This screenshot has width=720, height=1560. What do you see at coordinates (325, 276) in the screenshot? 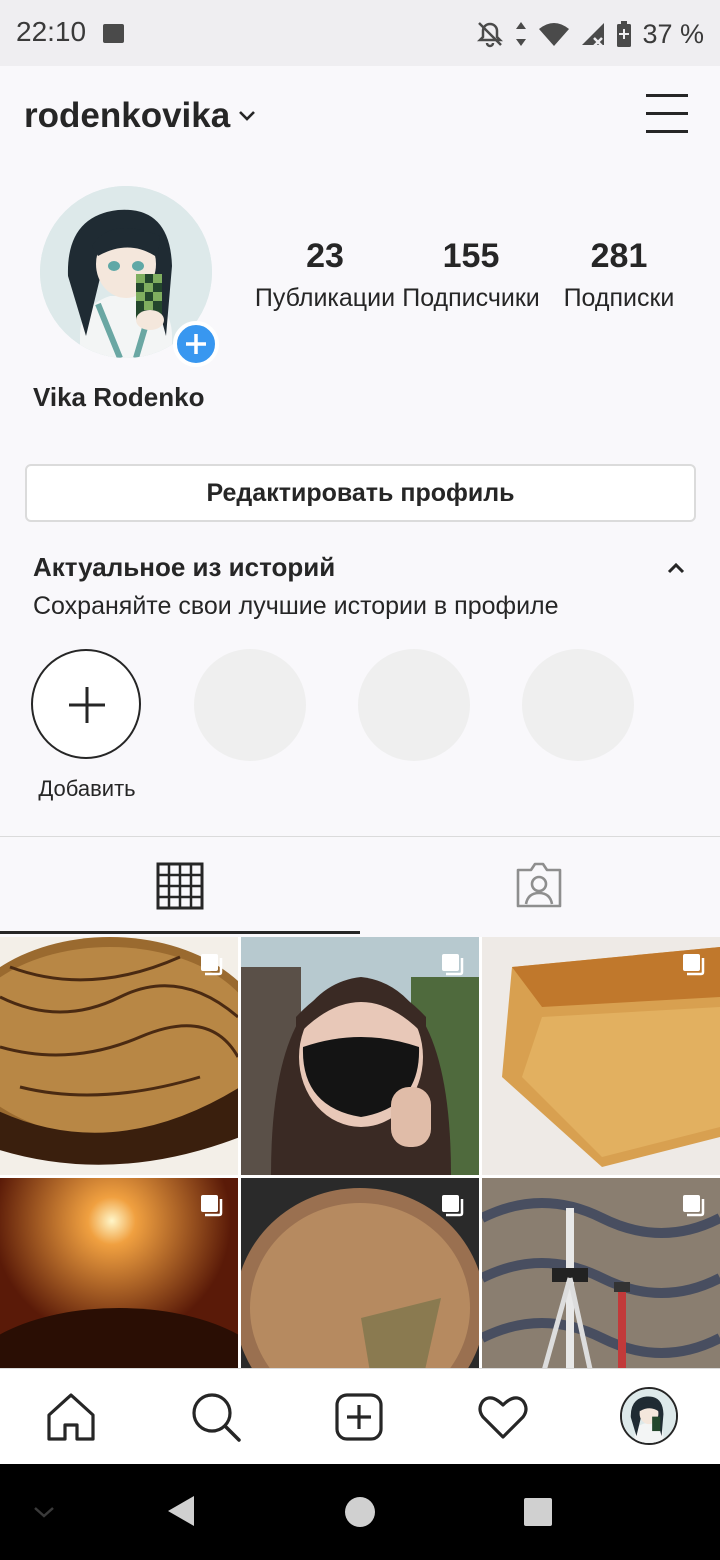
I see `stat-posts: 23 Публикации` at bounding box center [325, 276].